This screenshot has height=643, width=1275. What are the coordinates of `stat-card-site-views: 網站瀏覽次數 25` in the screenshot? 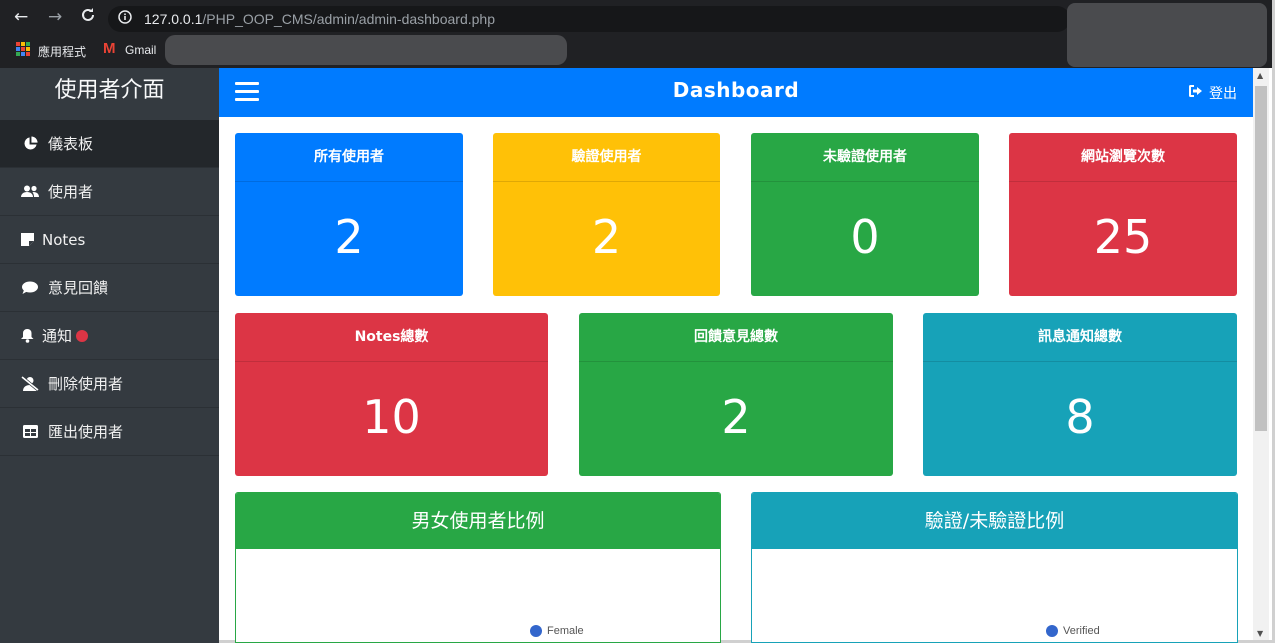 It's located at (1123, 214).